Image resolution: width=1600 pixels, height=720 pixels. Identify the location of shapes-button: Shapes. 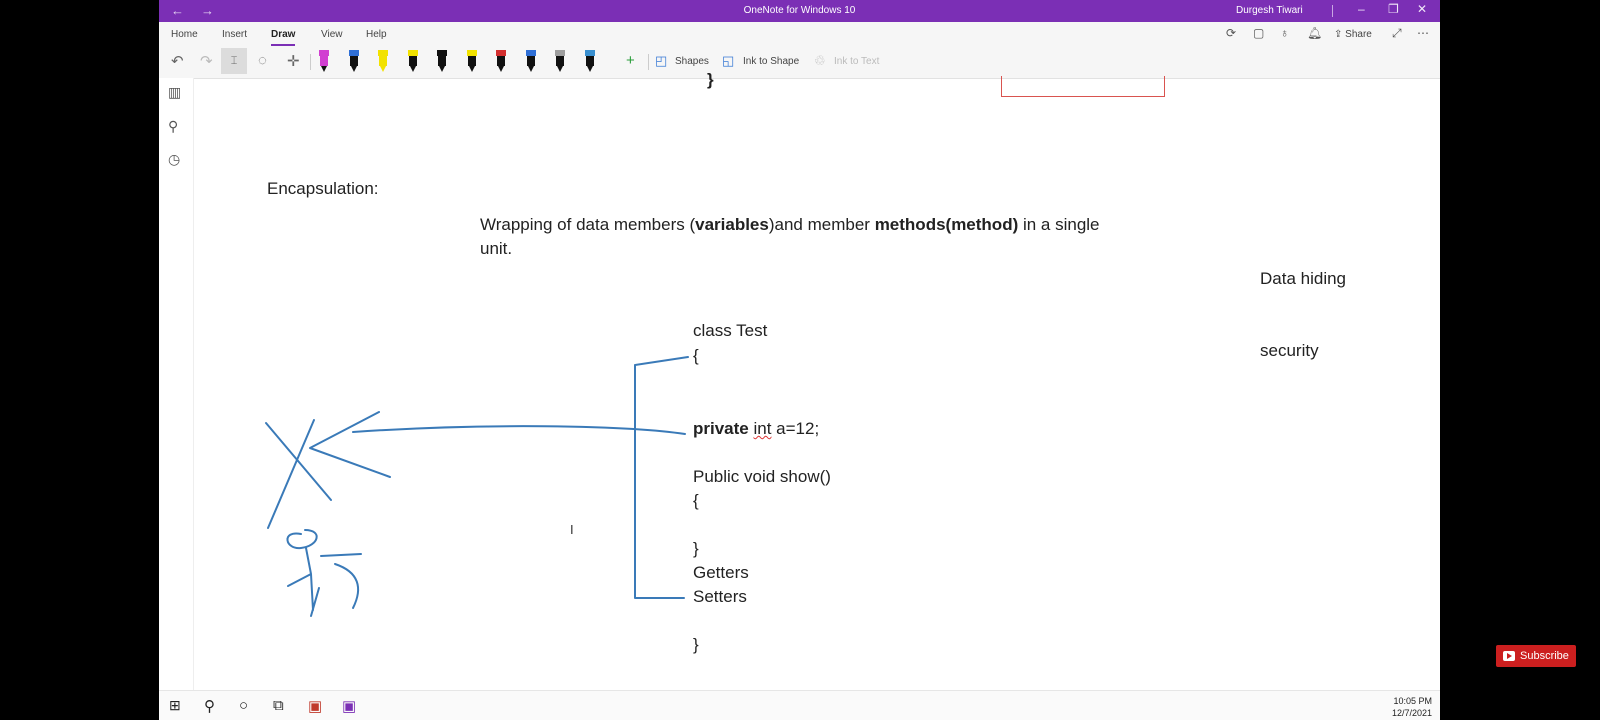
(692, 61).